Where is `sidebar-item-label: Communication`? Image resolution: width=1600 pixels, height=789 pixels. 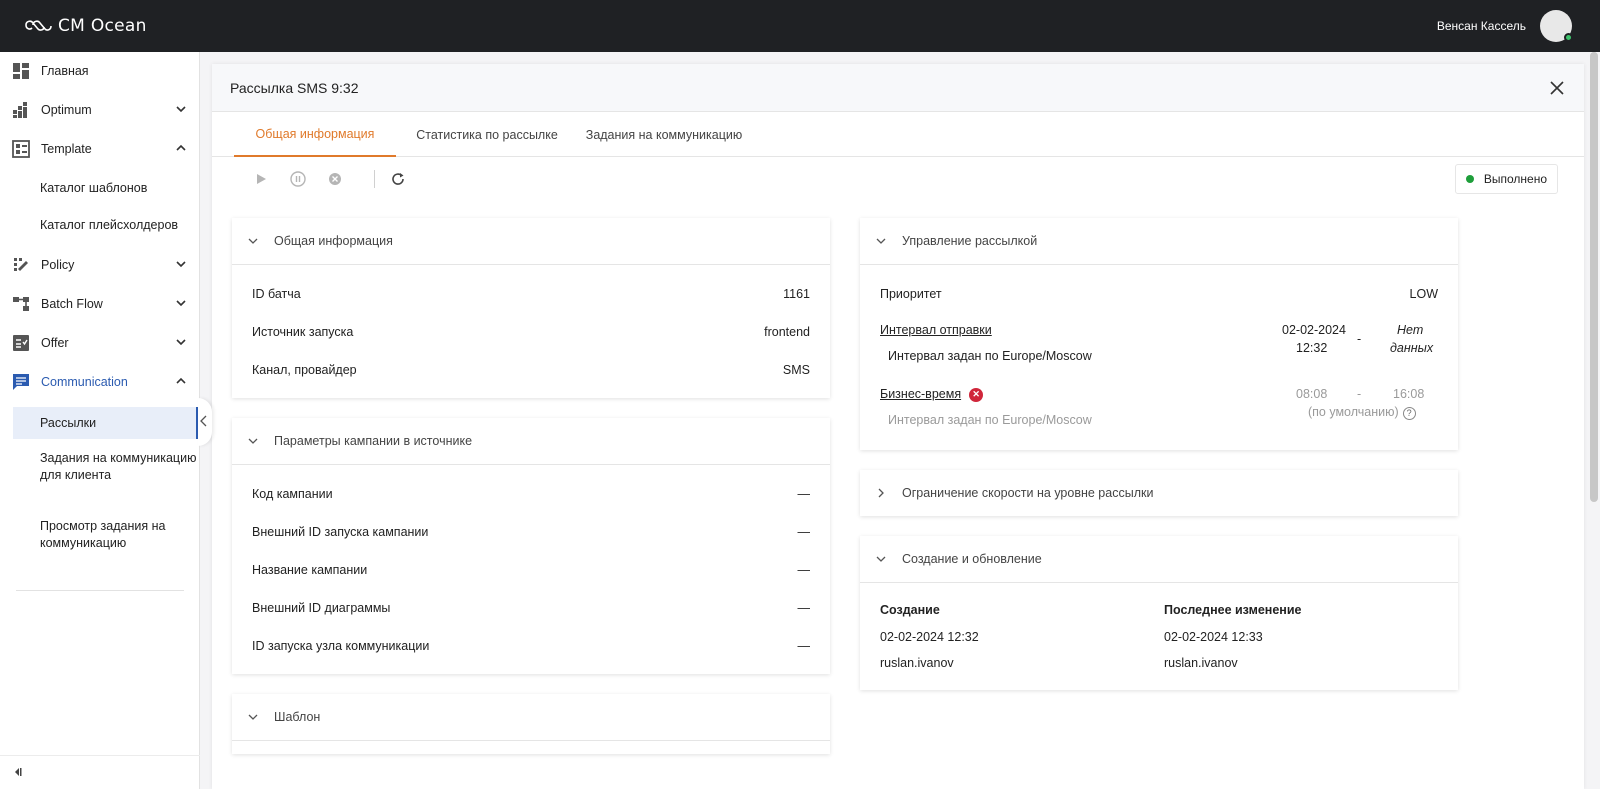
sidebar-item-label: Communication is located at coordinates (84, 382).